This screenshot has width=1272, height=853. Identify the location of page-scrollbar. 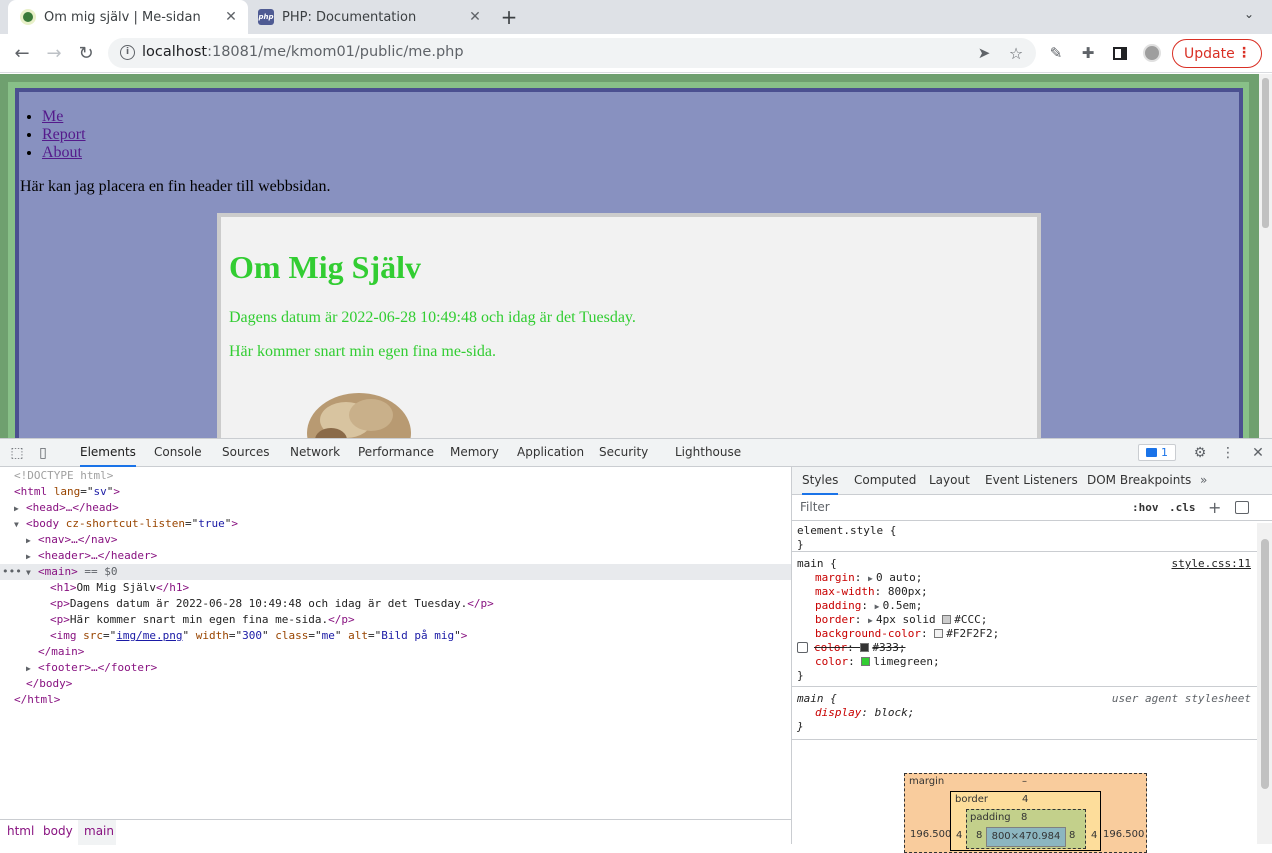
(1265, 256).